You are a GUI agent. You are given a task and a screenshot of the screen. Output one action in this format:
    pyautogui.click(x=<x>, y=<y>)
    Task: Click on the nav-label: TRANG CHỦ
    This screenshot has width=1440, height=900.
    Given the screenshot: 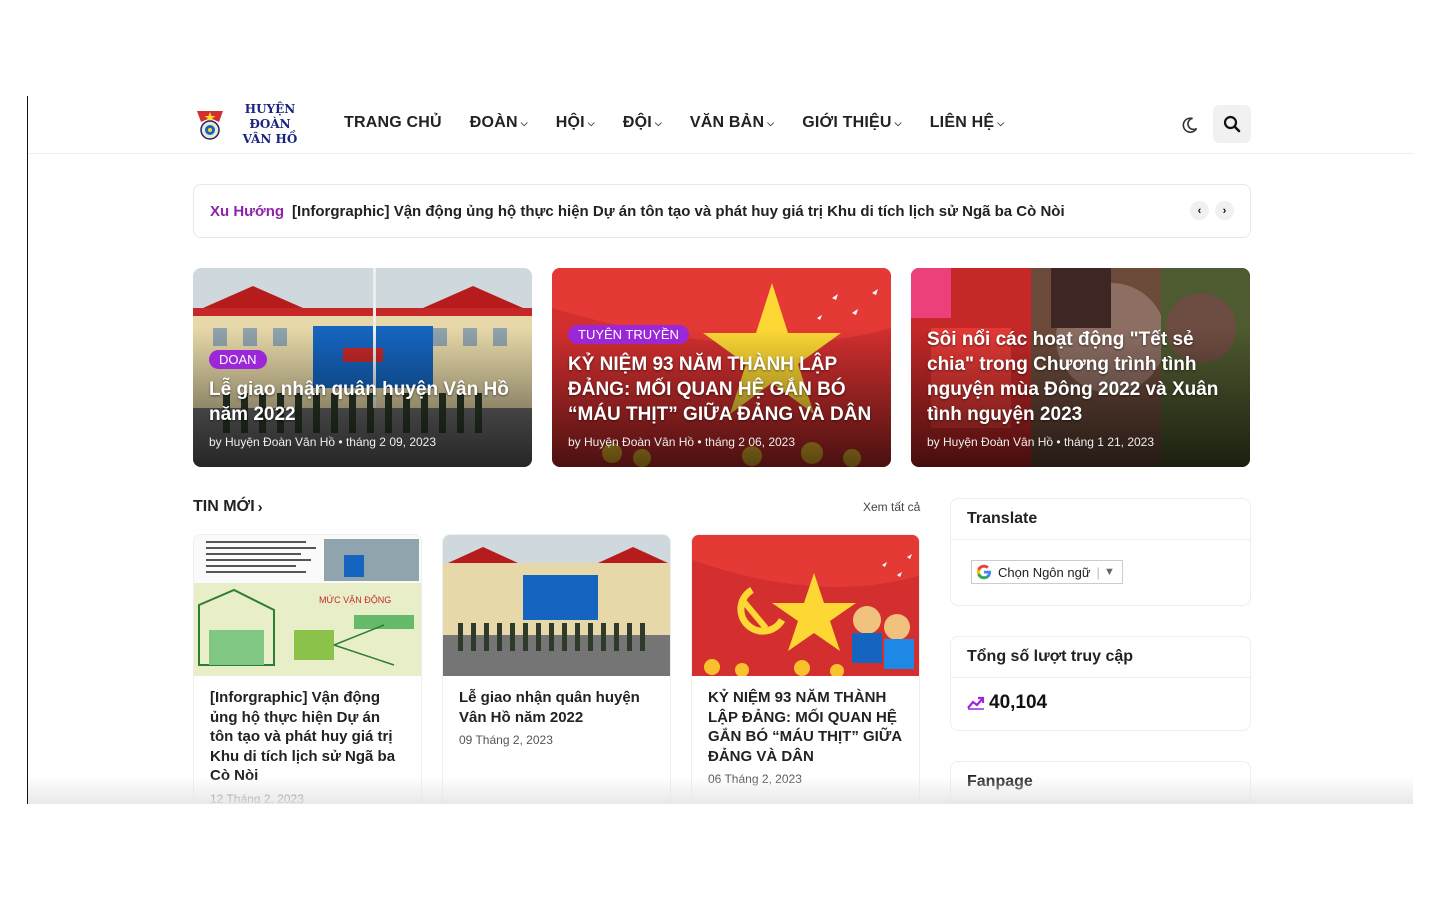 What is the action you would take?
    pyautogui.click(x=393, y=122)
    